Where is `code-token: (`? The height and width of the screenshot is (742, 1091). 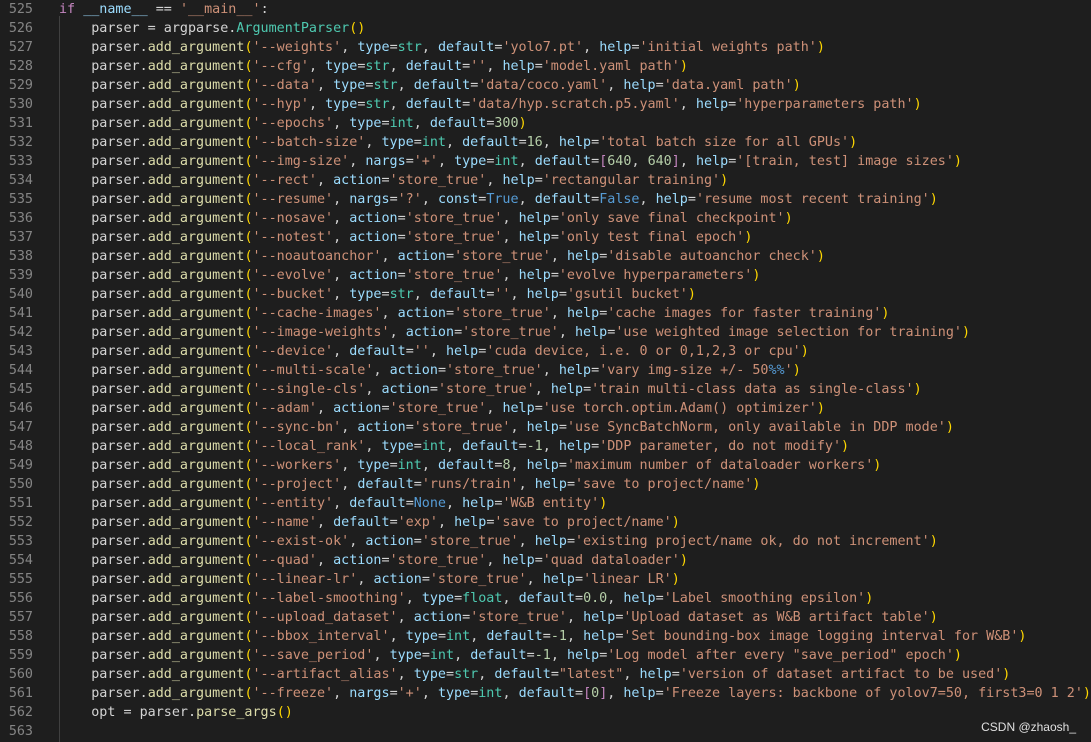
code-token: ( is located at coordinates (248, 465).